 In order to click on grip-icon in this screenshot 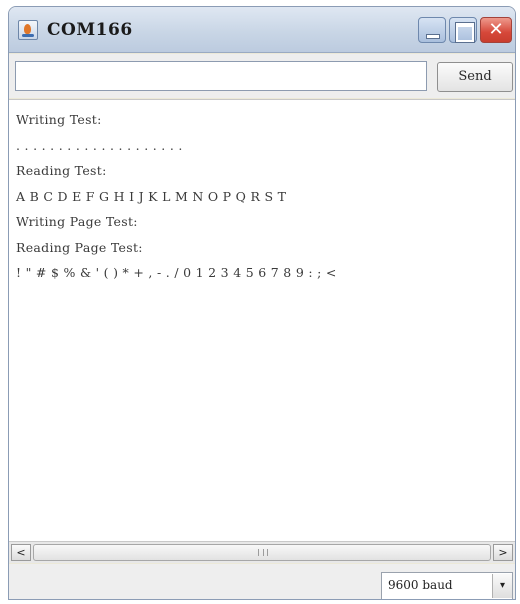, I will do `click(263, 552)`.